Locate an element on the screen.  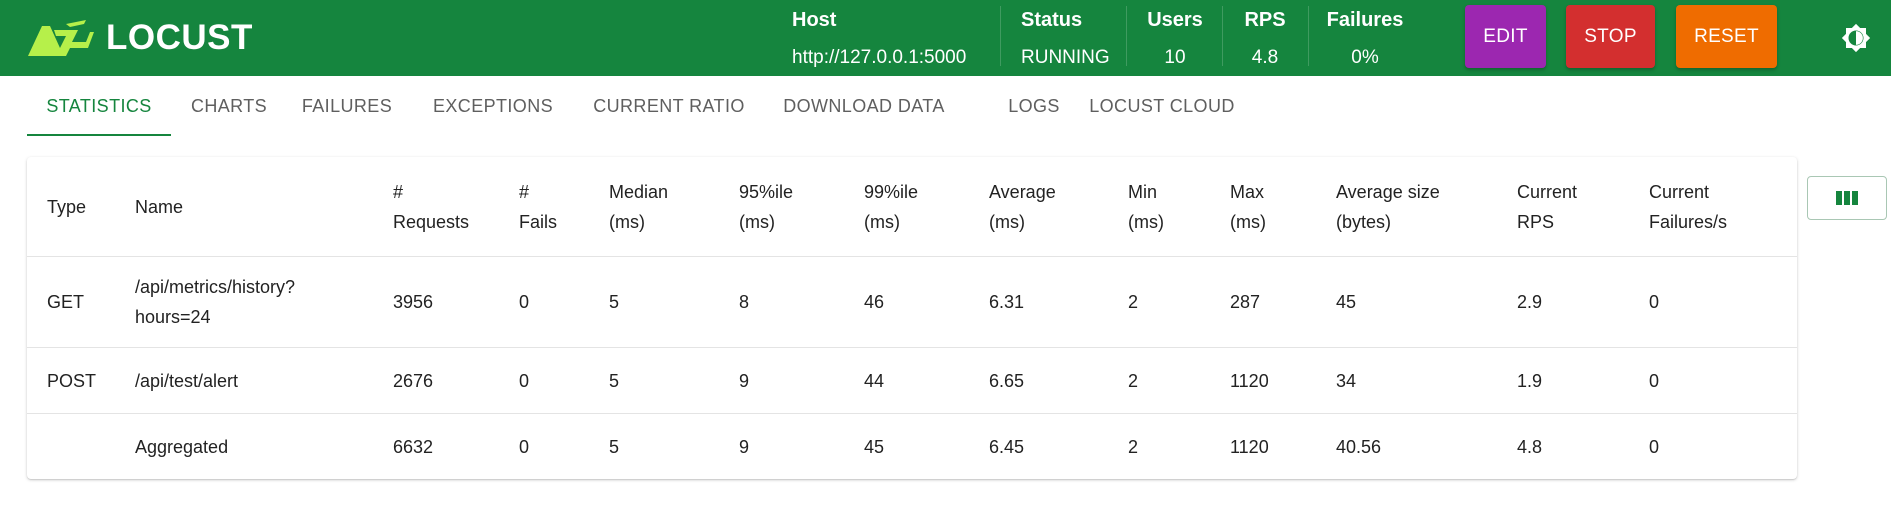
column-header-type: Type is located at coordinates (66, 206).